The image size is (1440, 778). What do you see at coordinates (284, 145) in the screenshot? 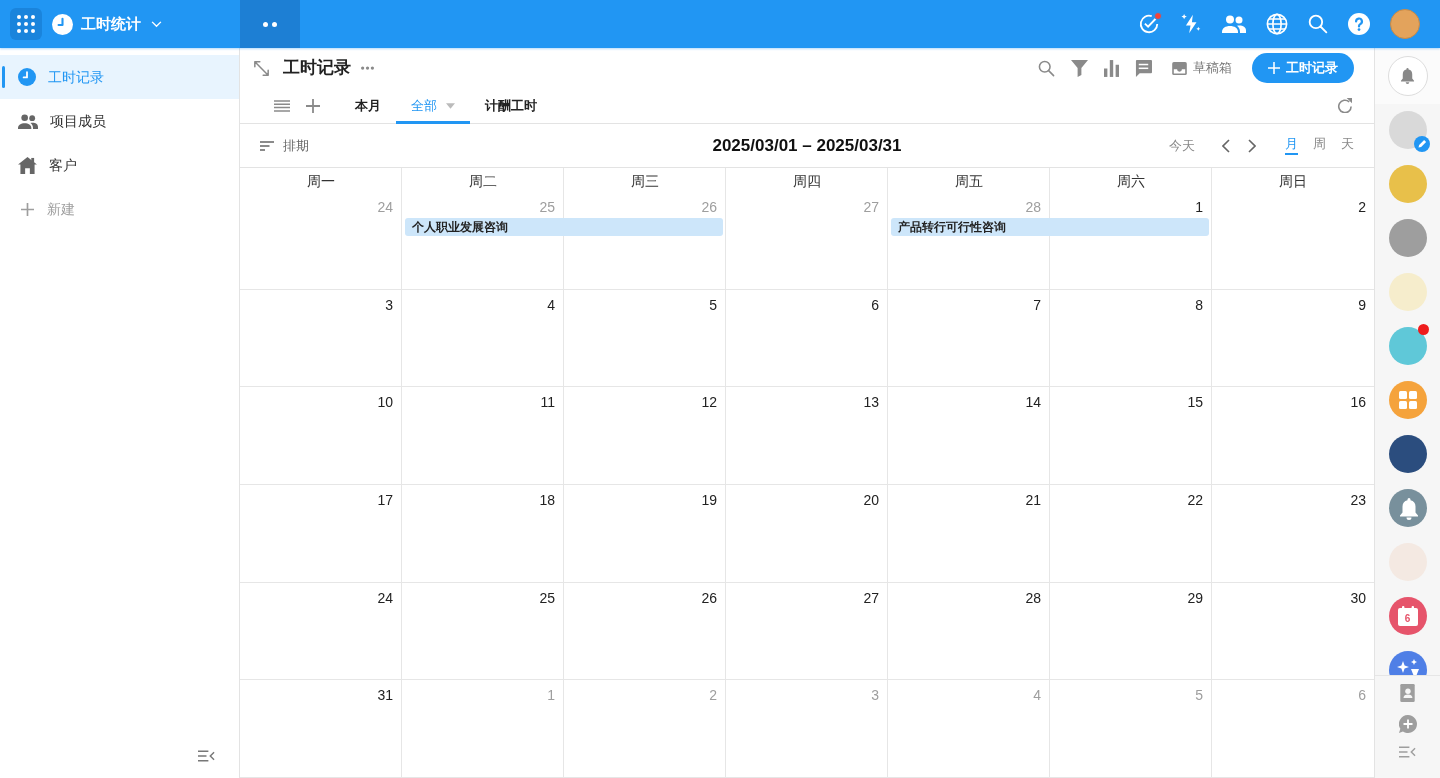
I see `schedule-sort-button: 排期` at bounding box center [284, 145].